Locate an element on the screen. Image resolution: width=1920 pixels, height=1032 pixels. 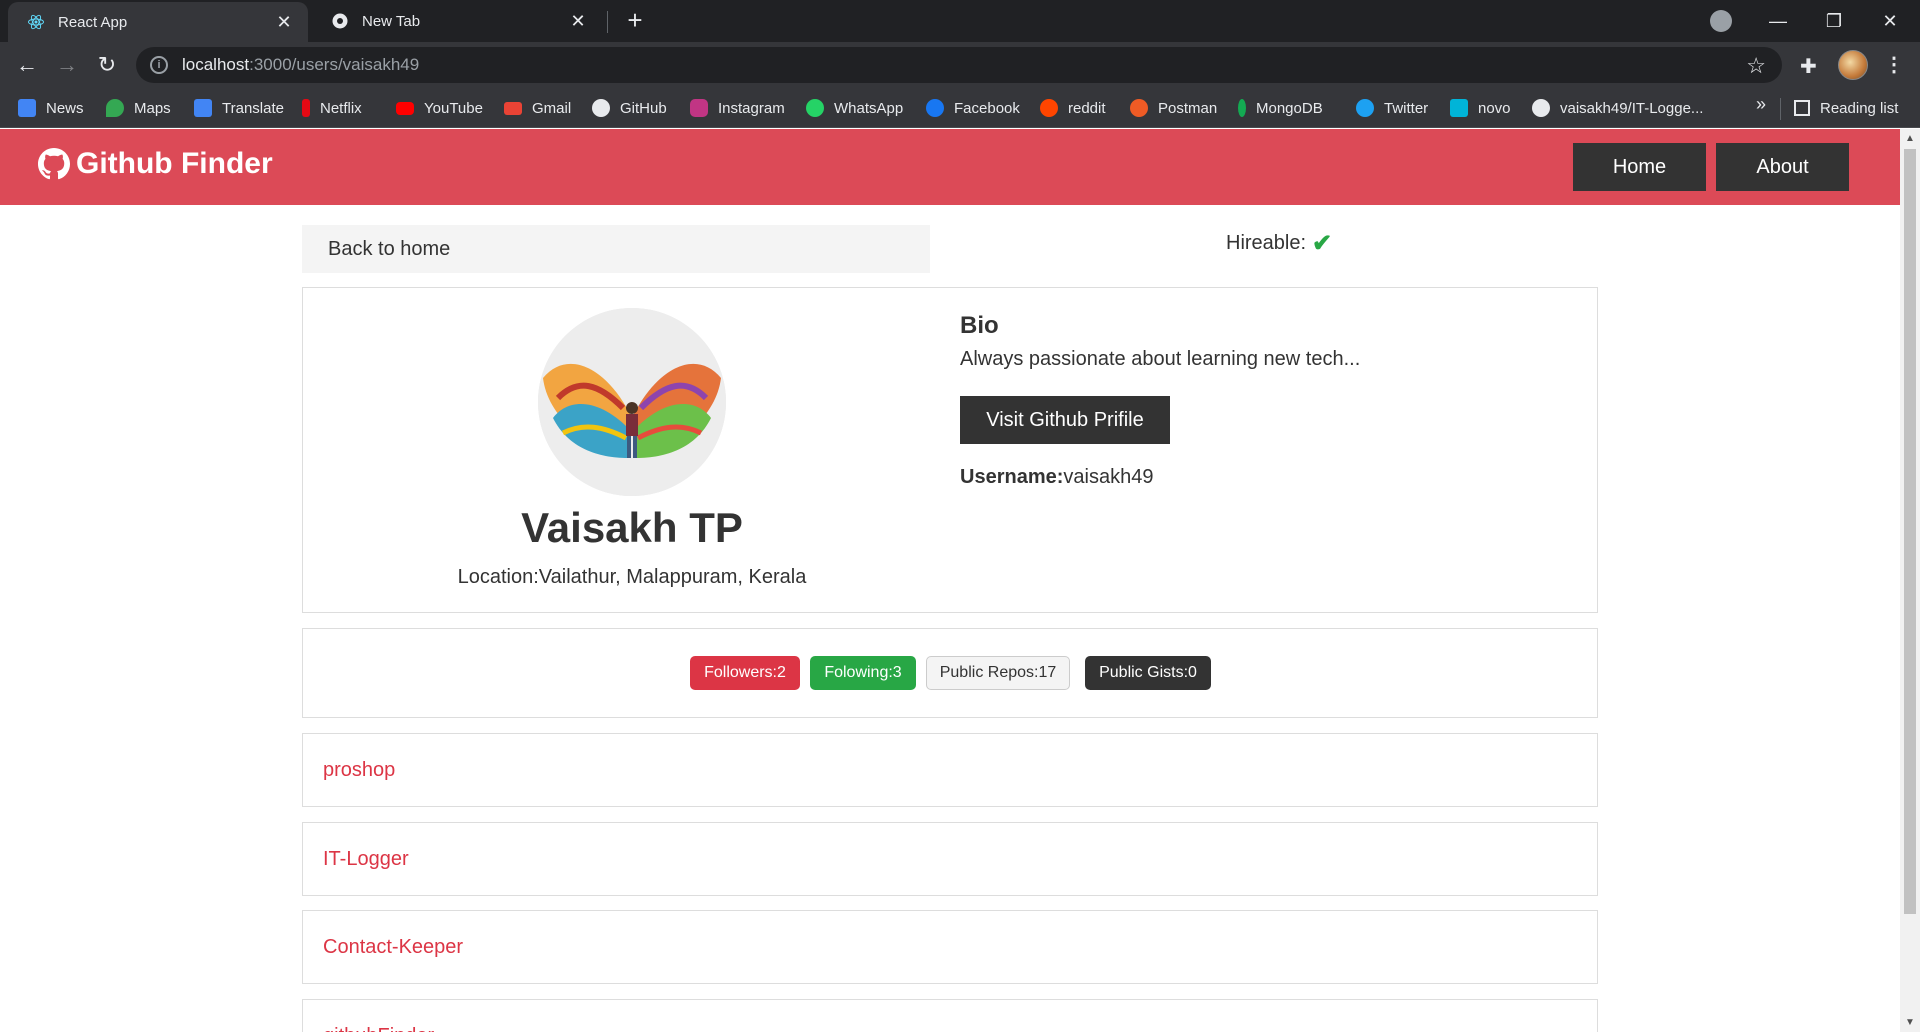
back-arrow-icon: ← is located at coordinates (27, 65).